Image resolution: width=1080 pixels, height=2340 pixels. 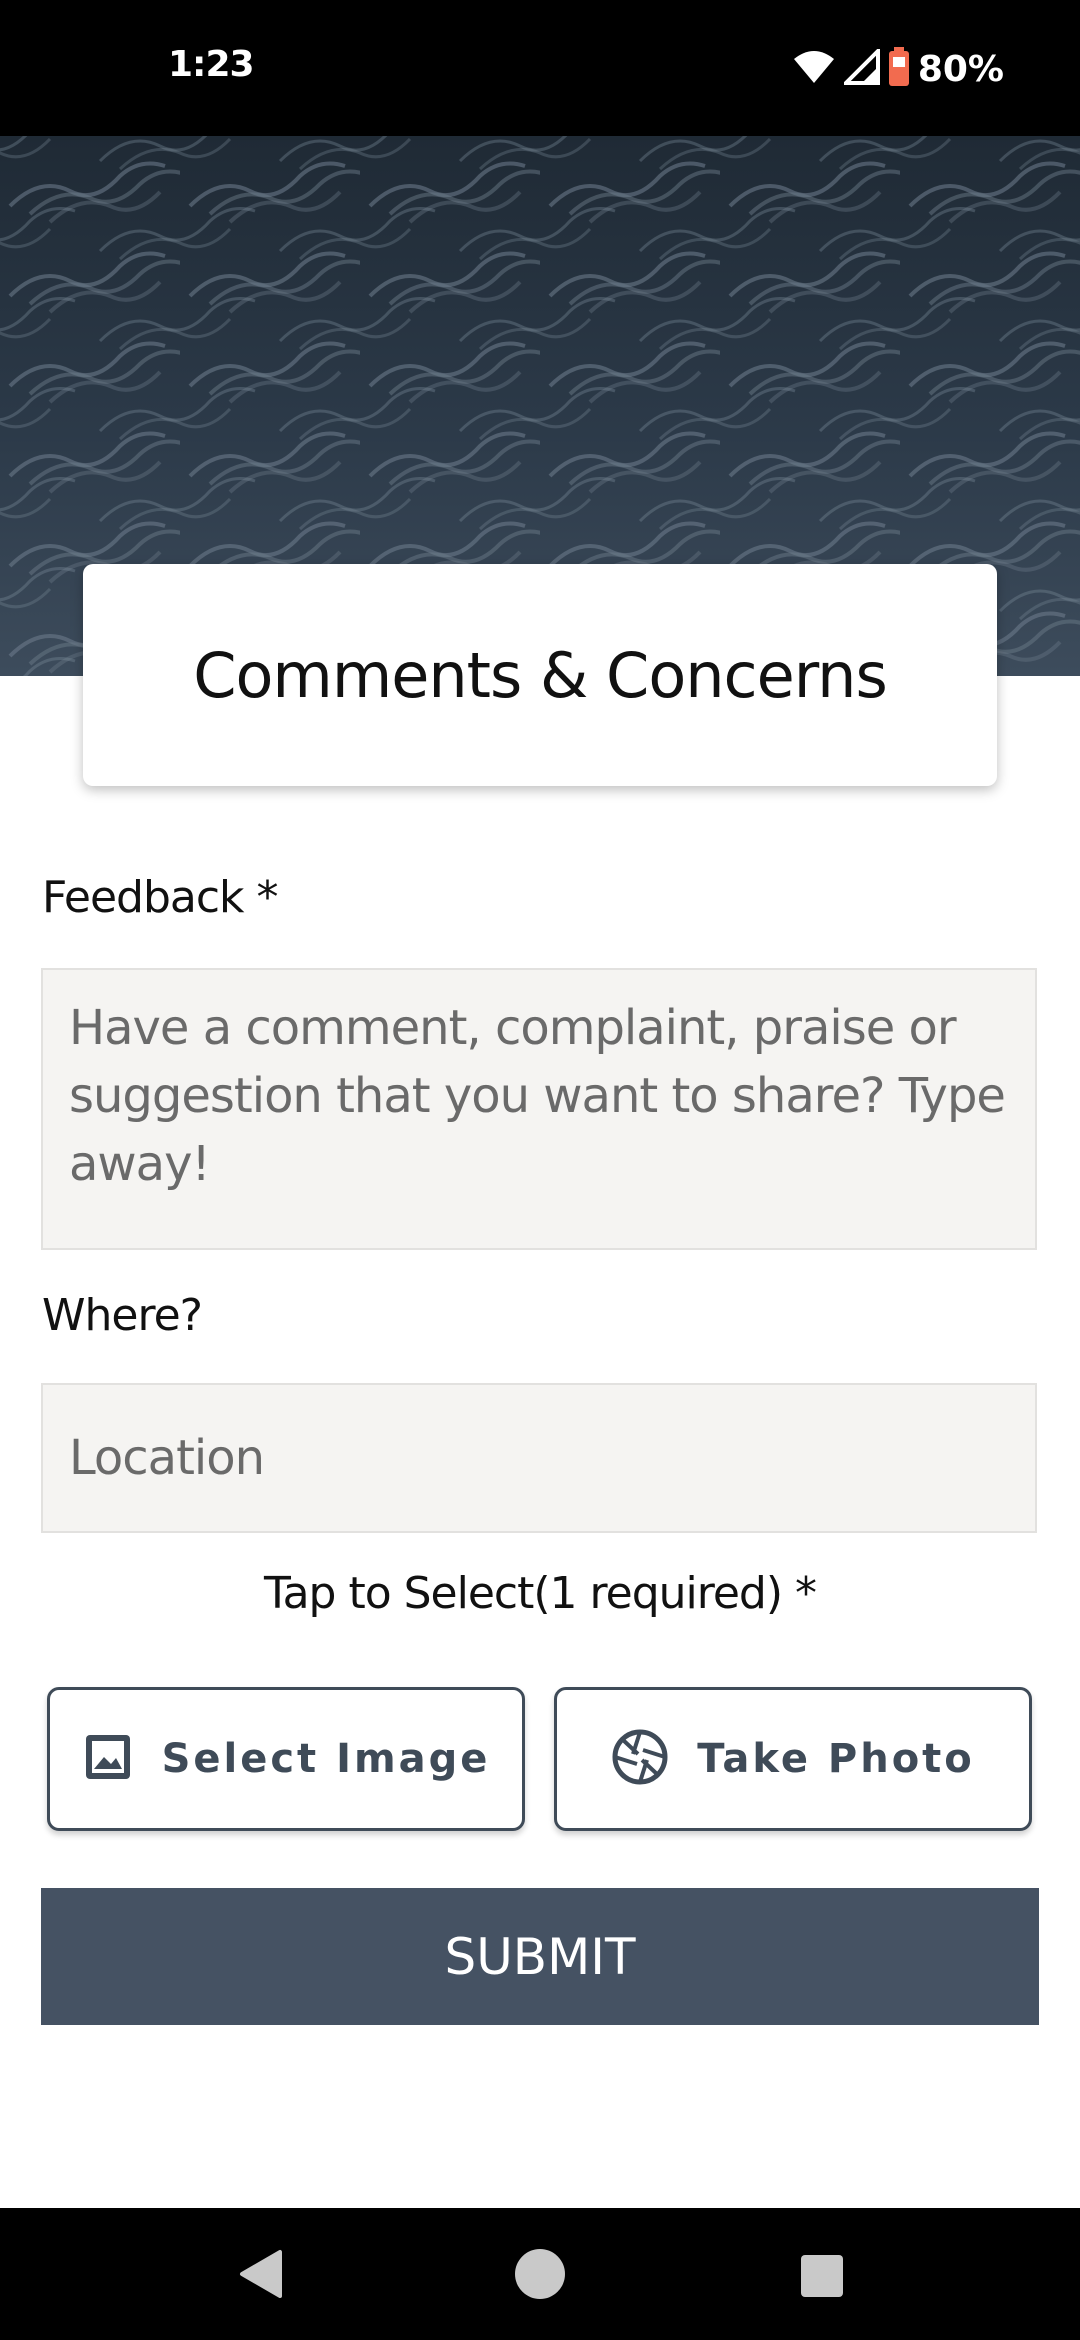 I want to click on home-icon, so click(x=540, y=2276).